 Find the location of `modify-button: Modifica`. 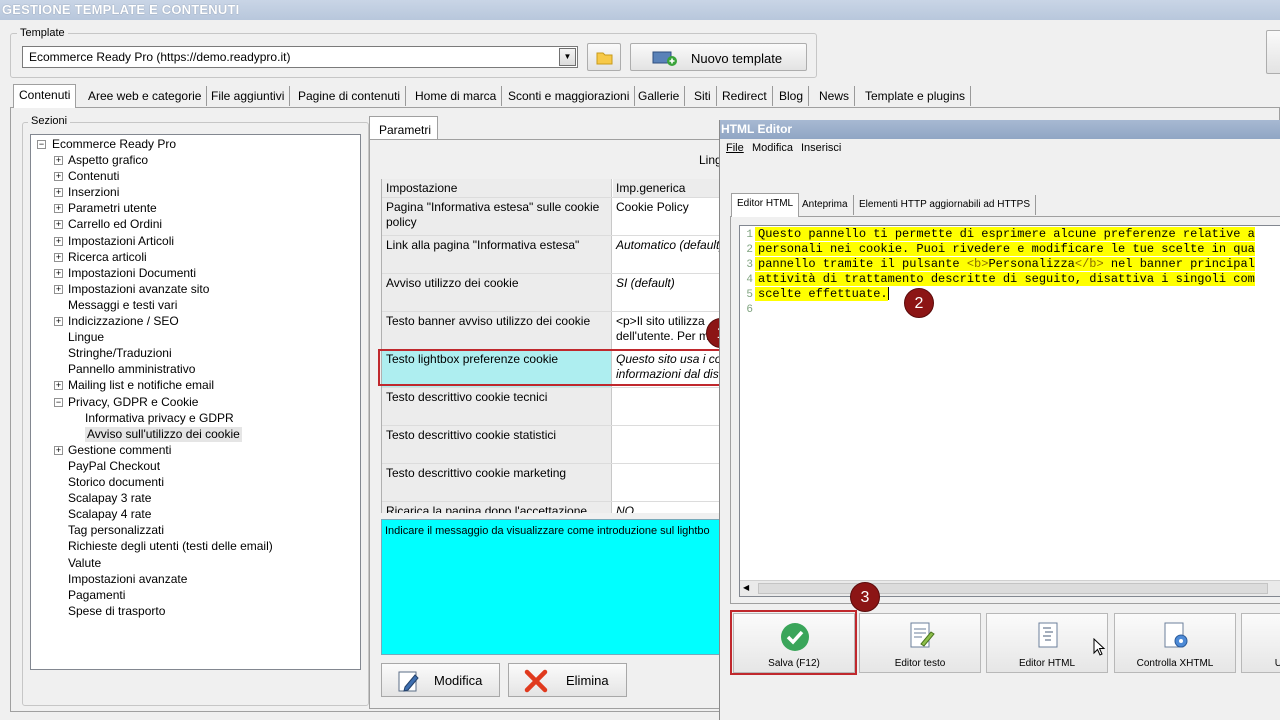

modify-button: Modifica is located at coordinates (440, 680).